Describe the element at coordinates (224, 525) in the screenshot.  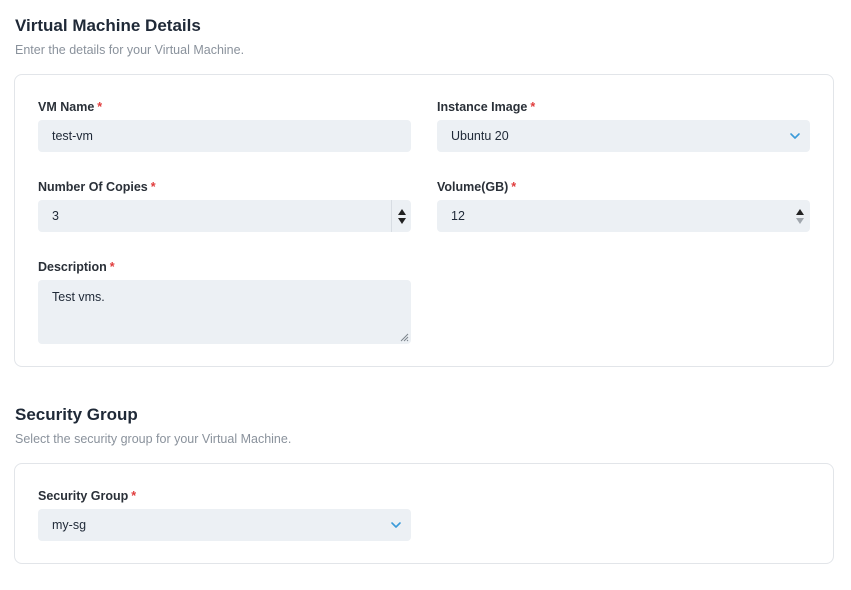
I see `security-group-select: my-sg` at that location.